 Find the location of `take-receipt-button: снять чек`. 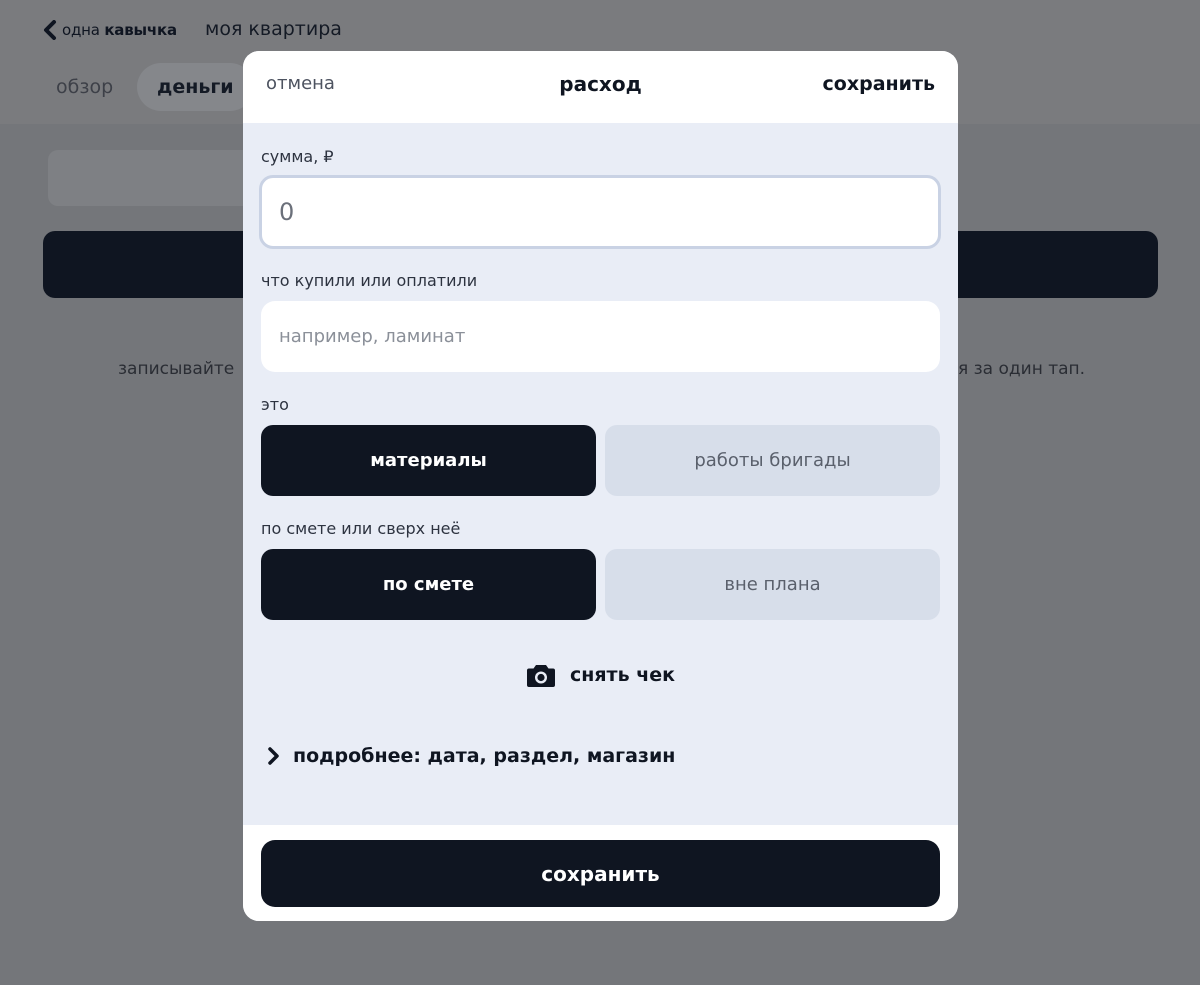

take-receipt-button: снять чек is located at coordinates (600, 675).